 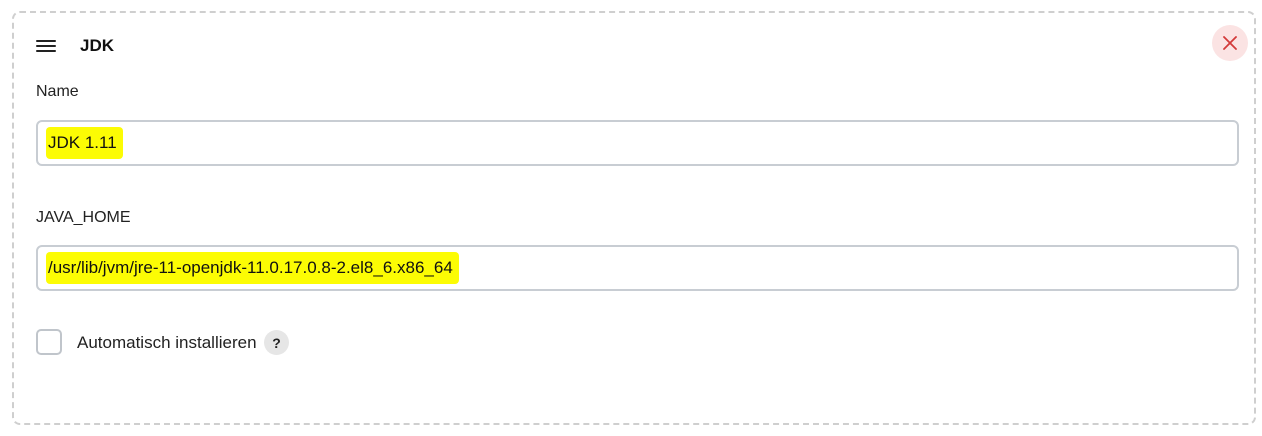 I want to click on name-label: Name, so click(x=57, y=91).